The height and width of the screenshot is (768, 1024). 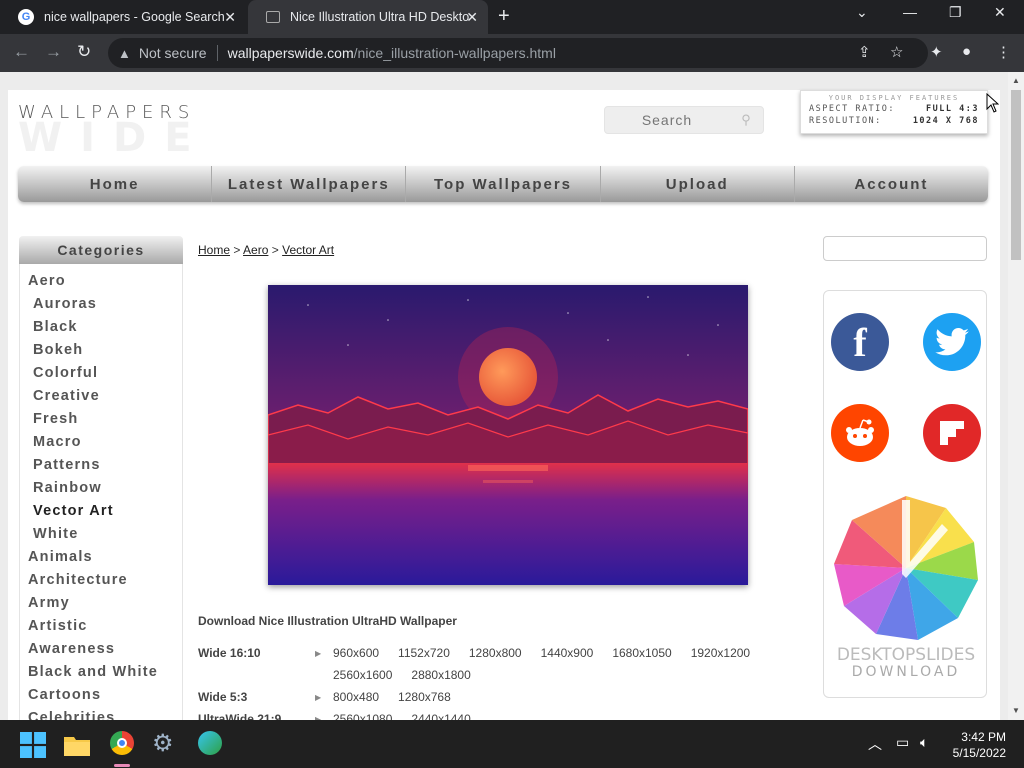 I want to click on close-window-icon: ✕, so click(x=1000, y=12).